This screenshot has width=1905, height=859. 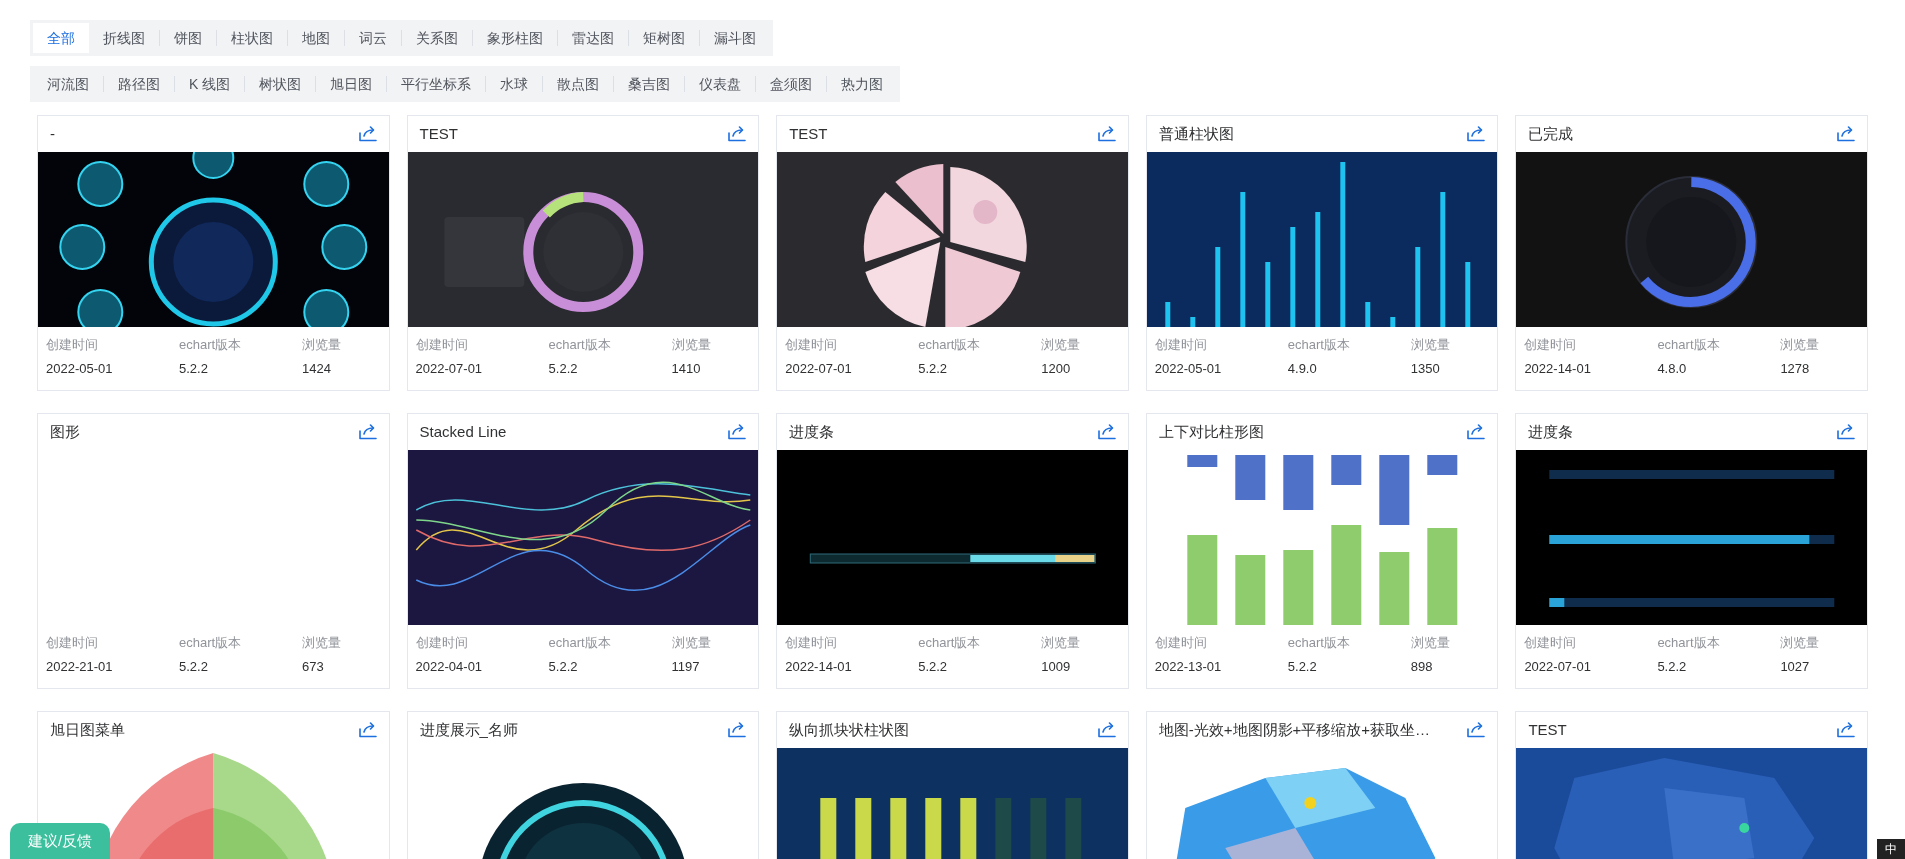 I want to click on meta-value: 1410, so click(x=686, y=368).